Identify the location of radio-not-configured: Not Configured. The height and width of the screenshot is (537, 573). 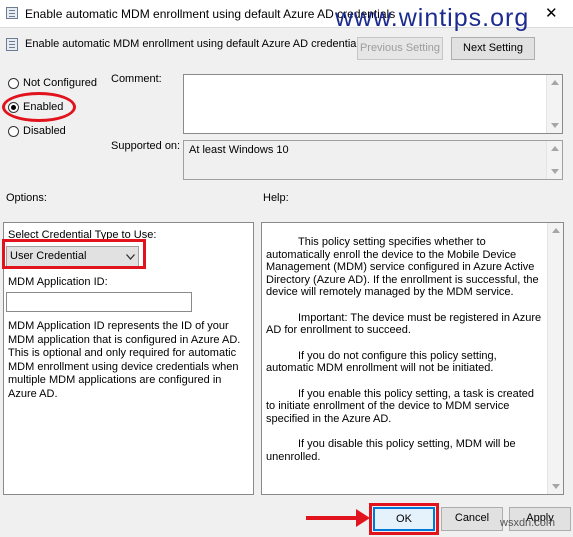
(52, 83).